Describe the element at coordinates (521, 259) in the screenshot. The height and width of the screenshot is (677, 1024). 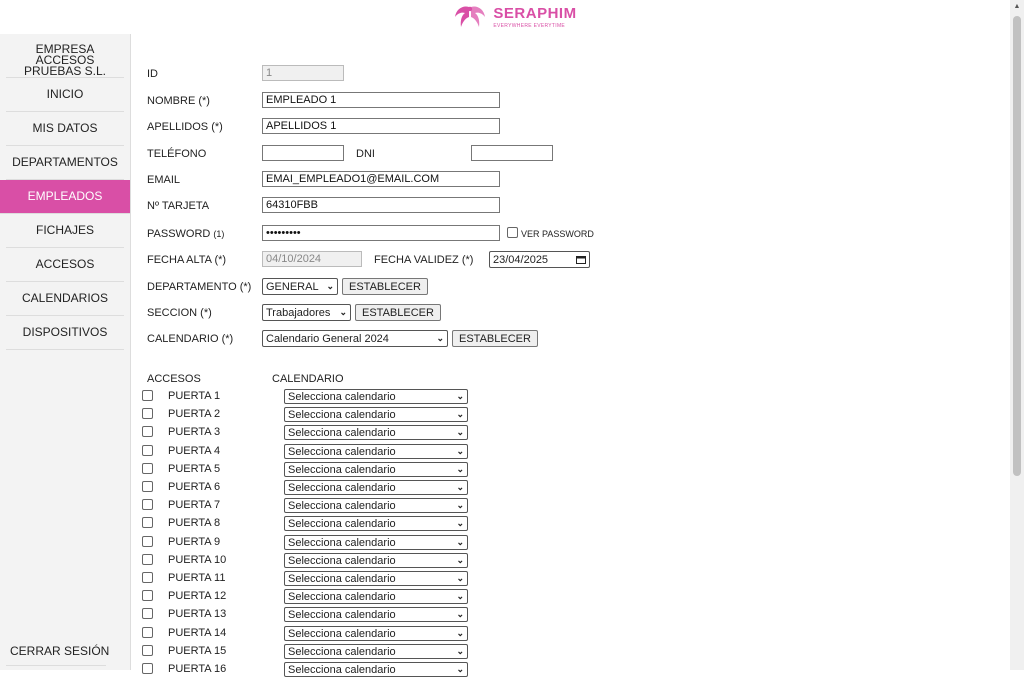
I see `fecha-validez-value: 23/04/2025` at that location.